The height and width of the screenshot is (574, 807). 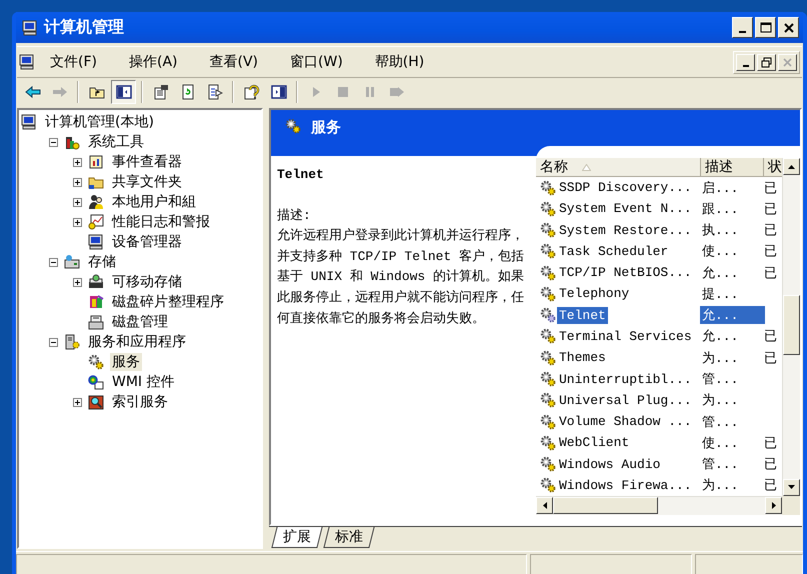 I want to click on maximize-button, so click(x=765, y=27).